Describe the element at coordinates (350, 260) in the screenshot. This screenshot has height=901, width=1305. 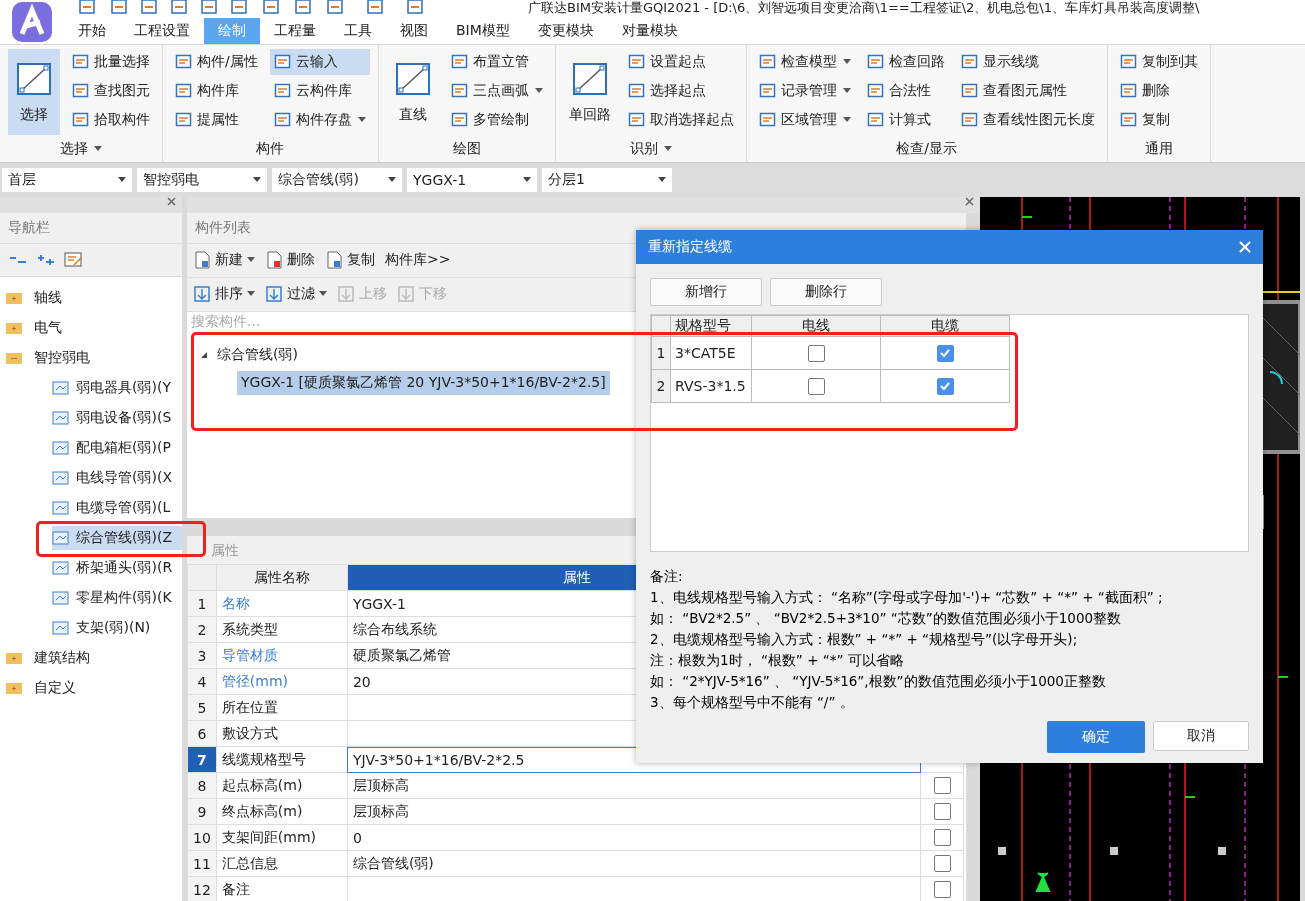
I see `toolbar-button: 复制` at that location.